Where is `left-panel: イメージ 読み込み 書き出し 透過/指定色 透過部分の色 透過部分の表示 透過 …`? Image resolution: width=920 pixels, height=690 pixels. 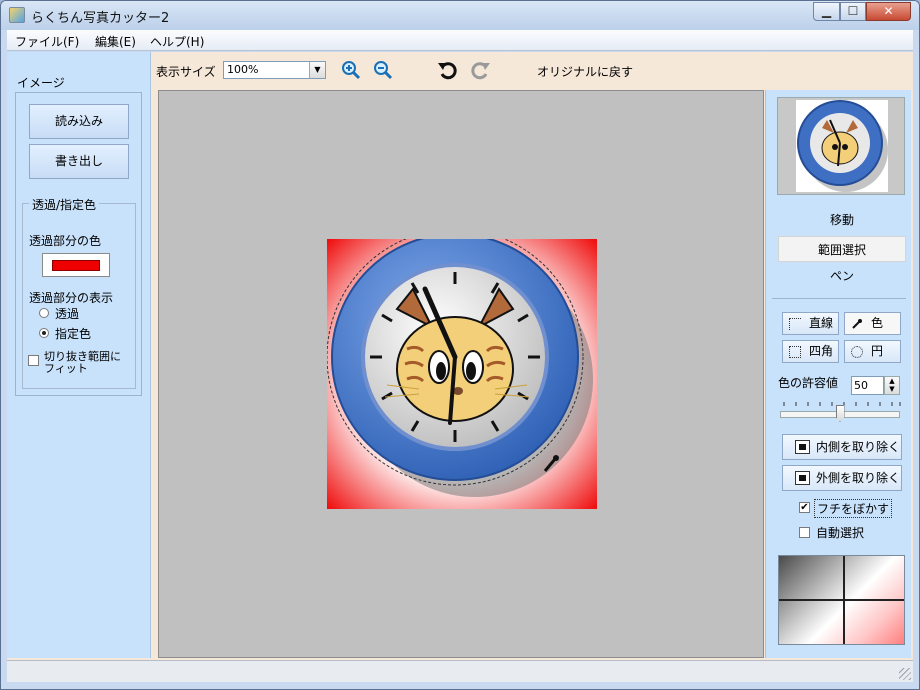
left-panel: イメージ 読み込み 書き出し 透過/指定色 透過部分の色 透過部分の表示 透過 … is located at coordinates (79, 355).